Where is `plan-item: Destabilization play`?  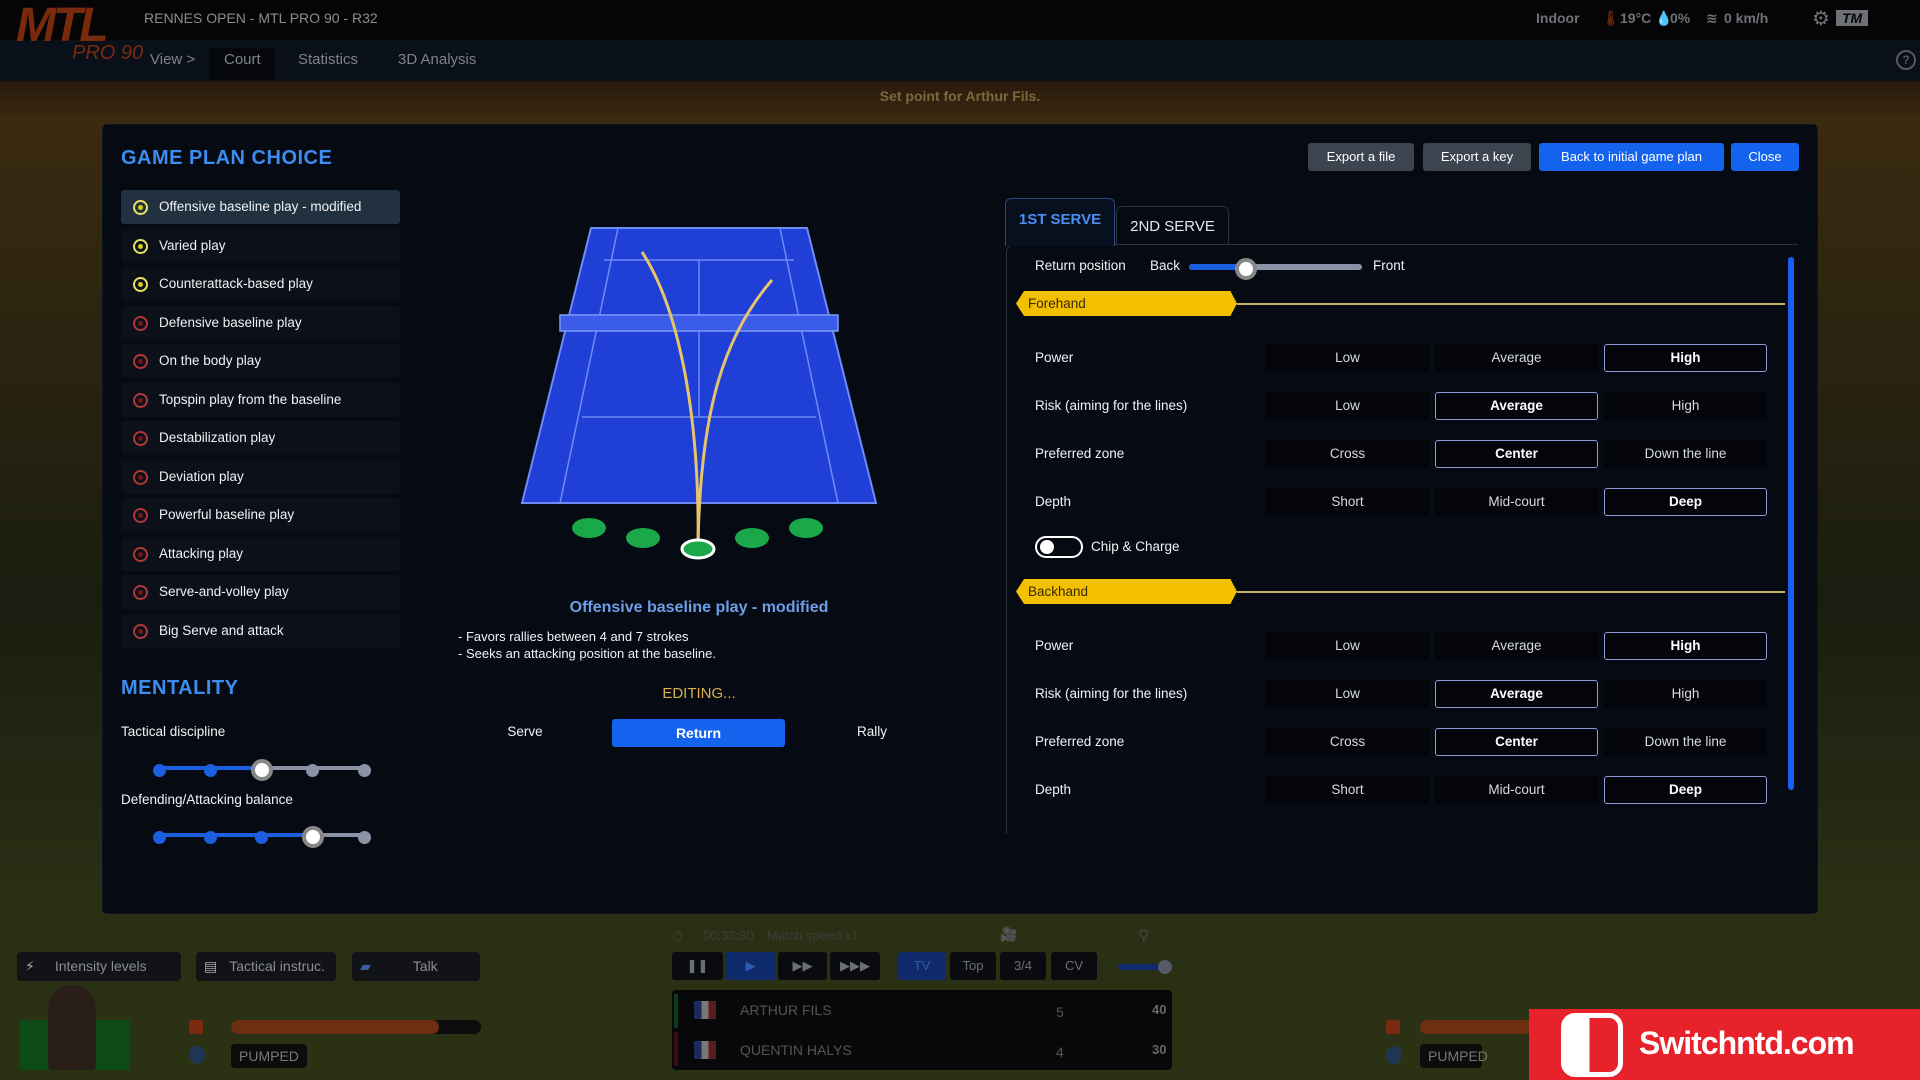 plan-item: Destabilization play is located at coordinates (260, 438).